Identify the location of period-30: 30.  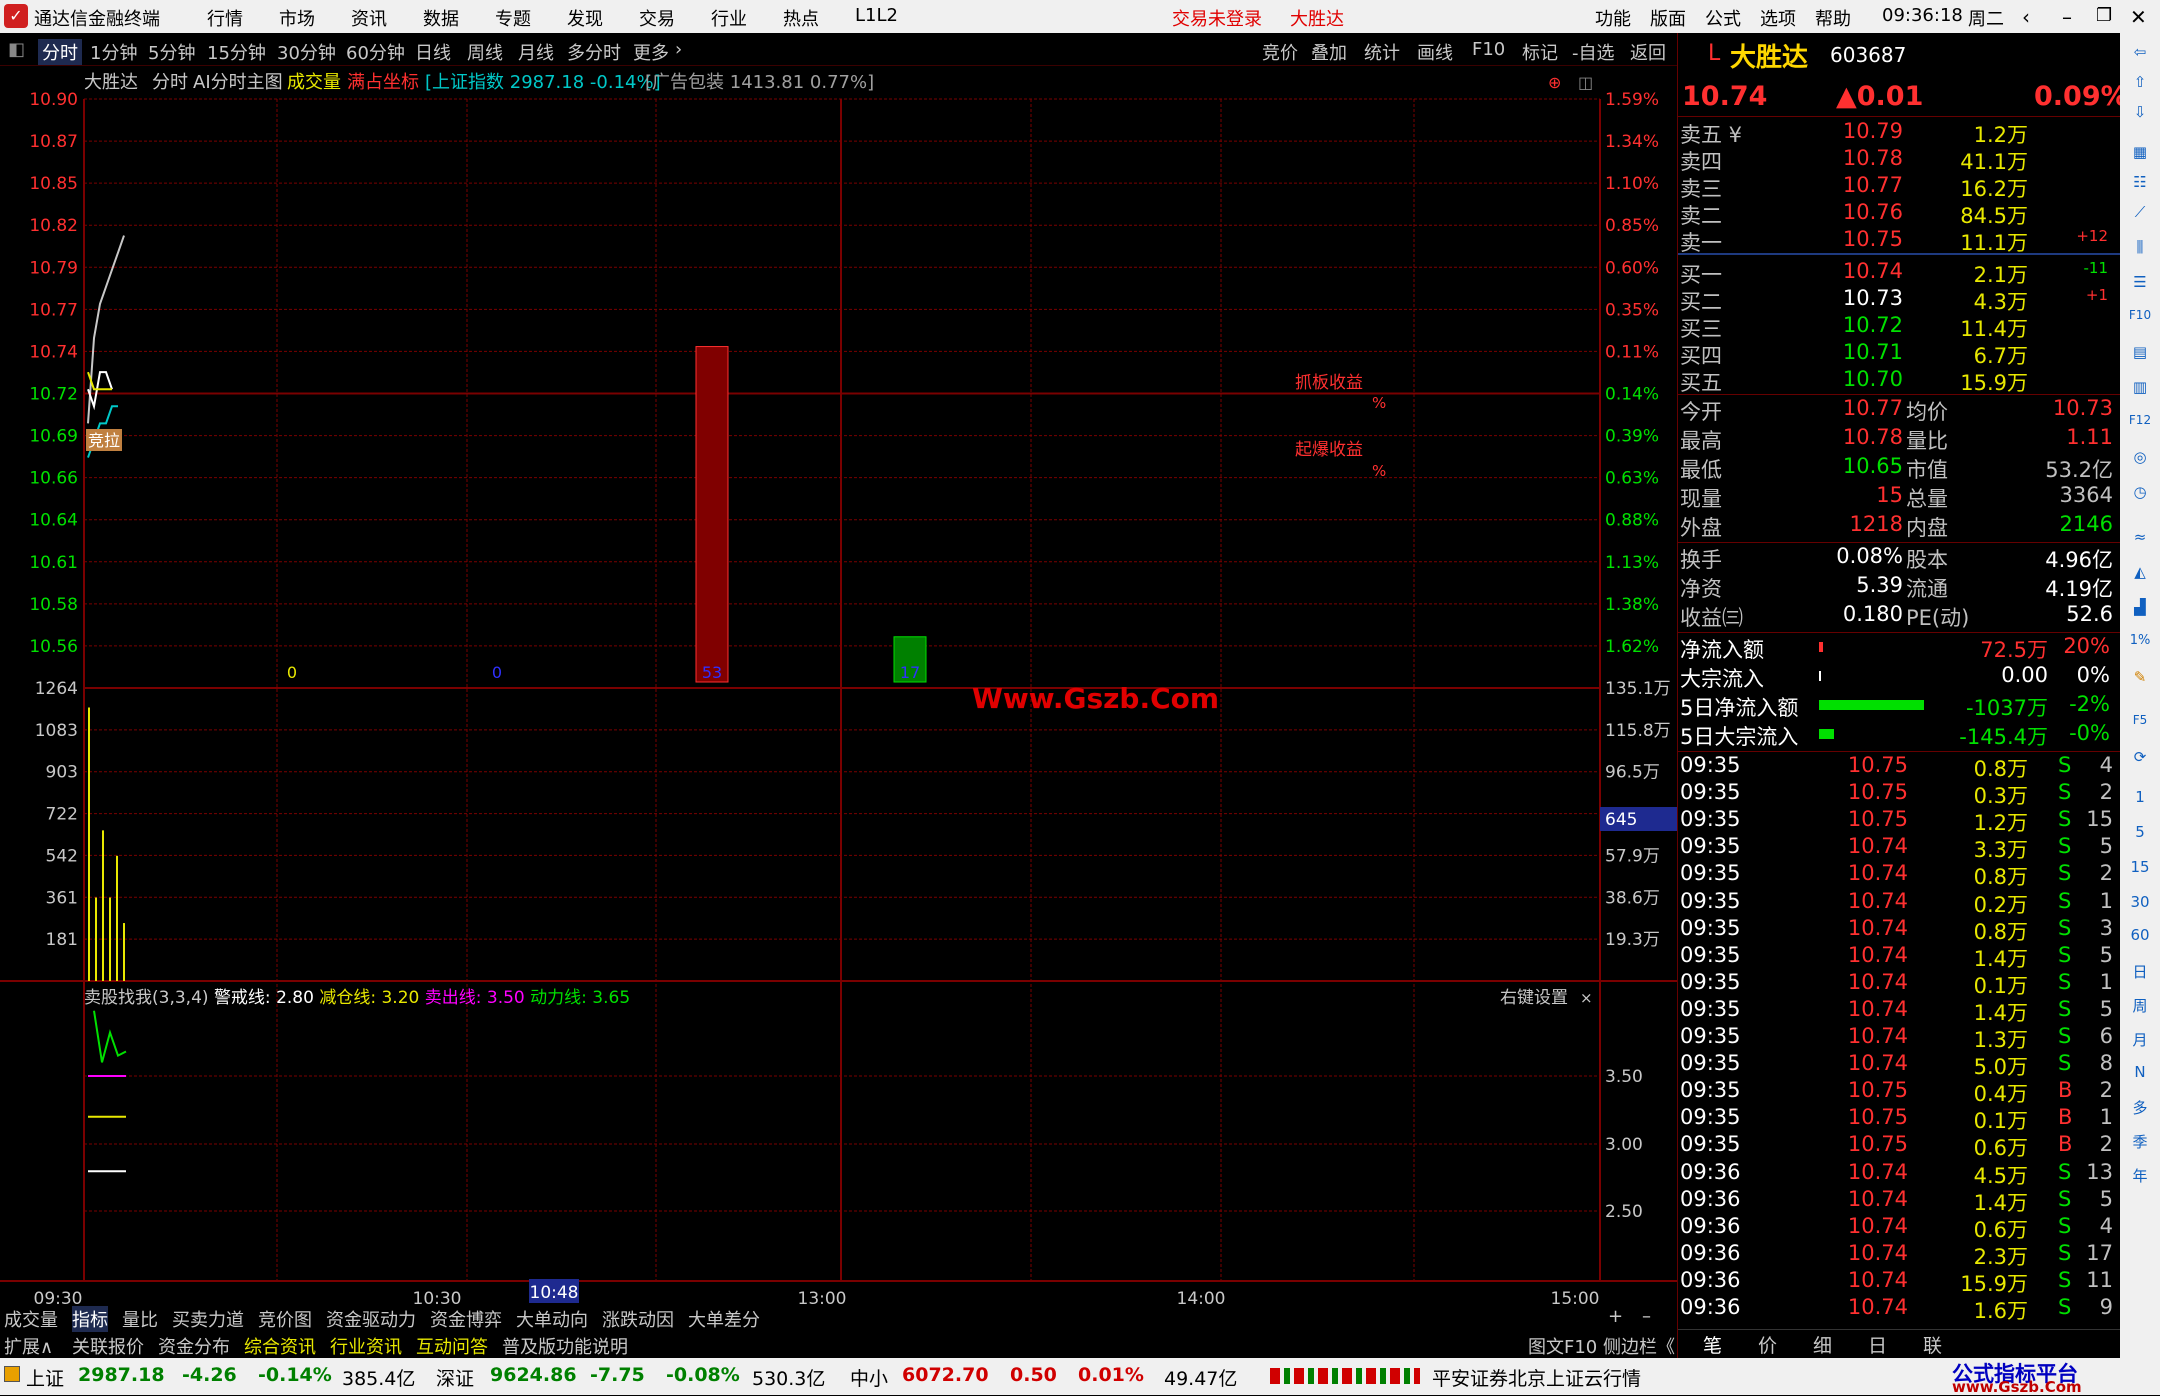
(2140, 905).